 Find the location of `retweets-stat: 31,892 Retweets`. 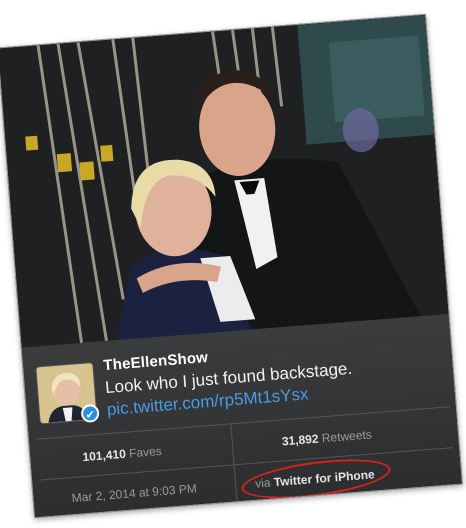

retweets-stat: 31,892 Retweets is located at coordinates (326, 437).